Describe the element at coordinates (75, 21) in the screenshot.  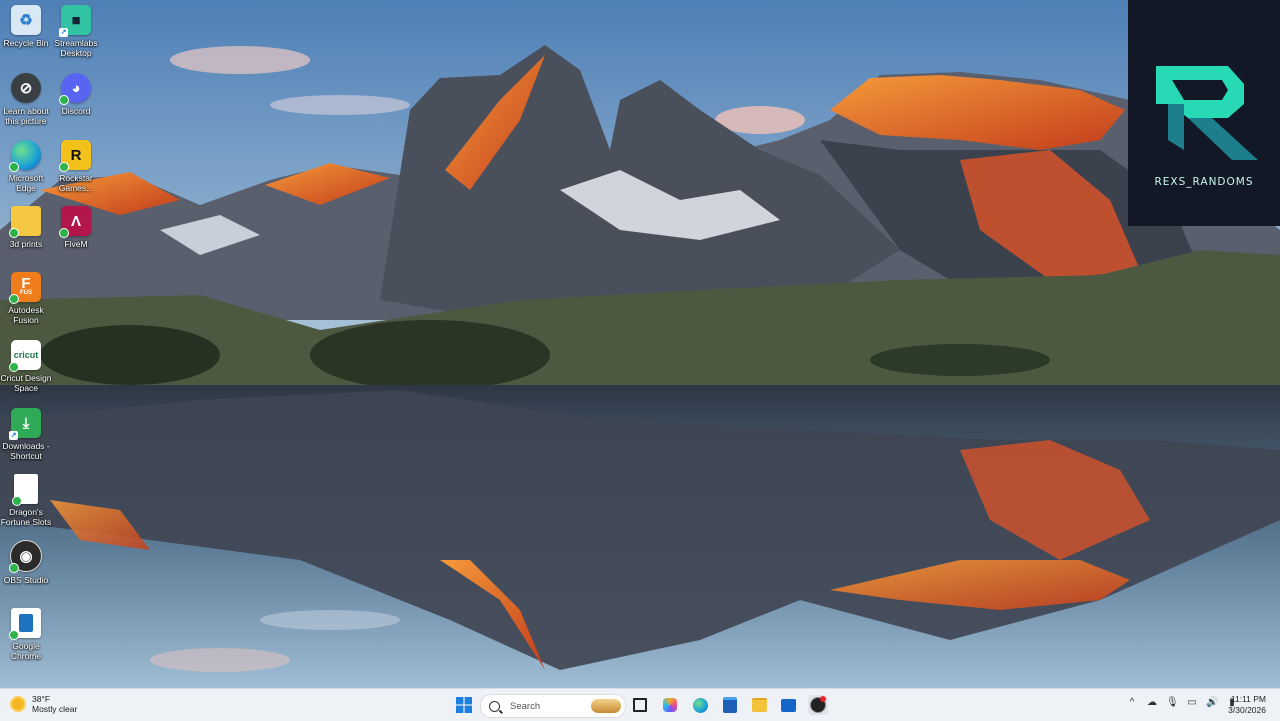
I see `streamlabs-icon: ■ ↗` at that location.